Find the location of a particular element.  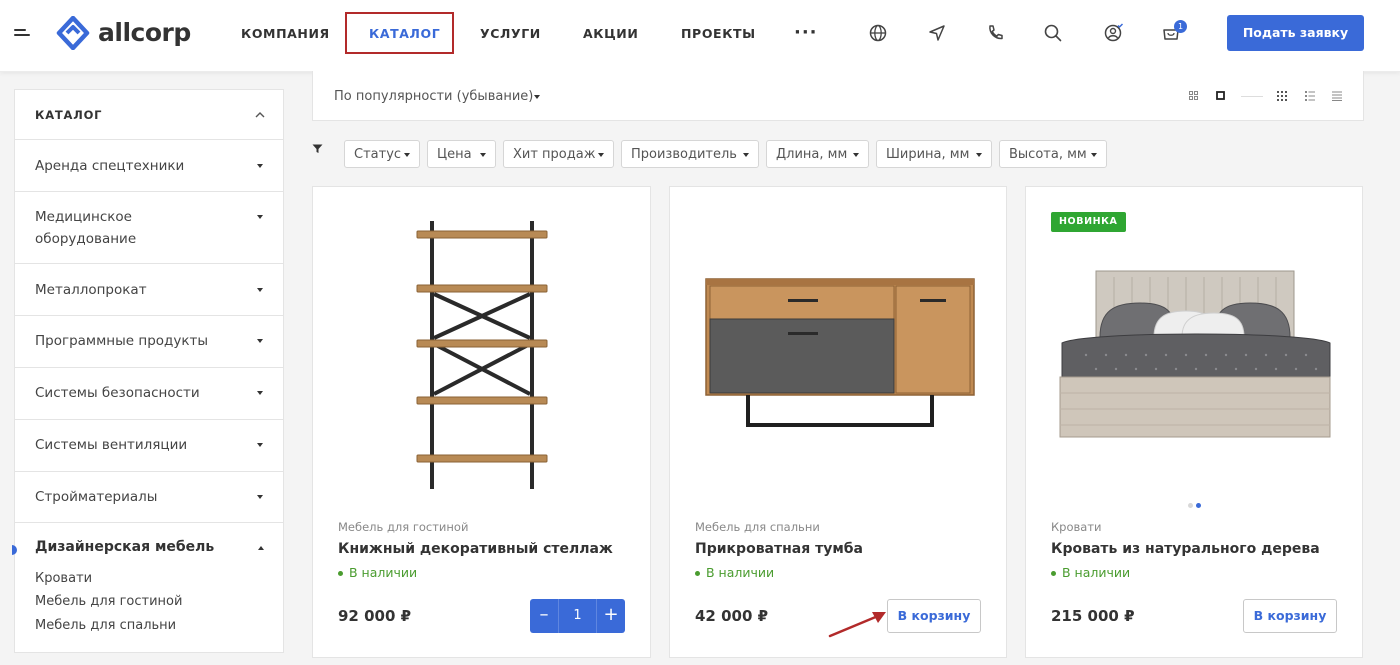

sidebar-item-label: Стройматериалы is located at coordinates (96, 497).